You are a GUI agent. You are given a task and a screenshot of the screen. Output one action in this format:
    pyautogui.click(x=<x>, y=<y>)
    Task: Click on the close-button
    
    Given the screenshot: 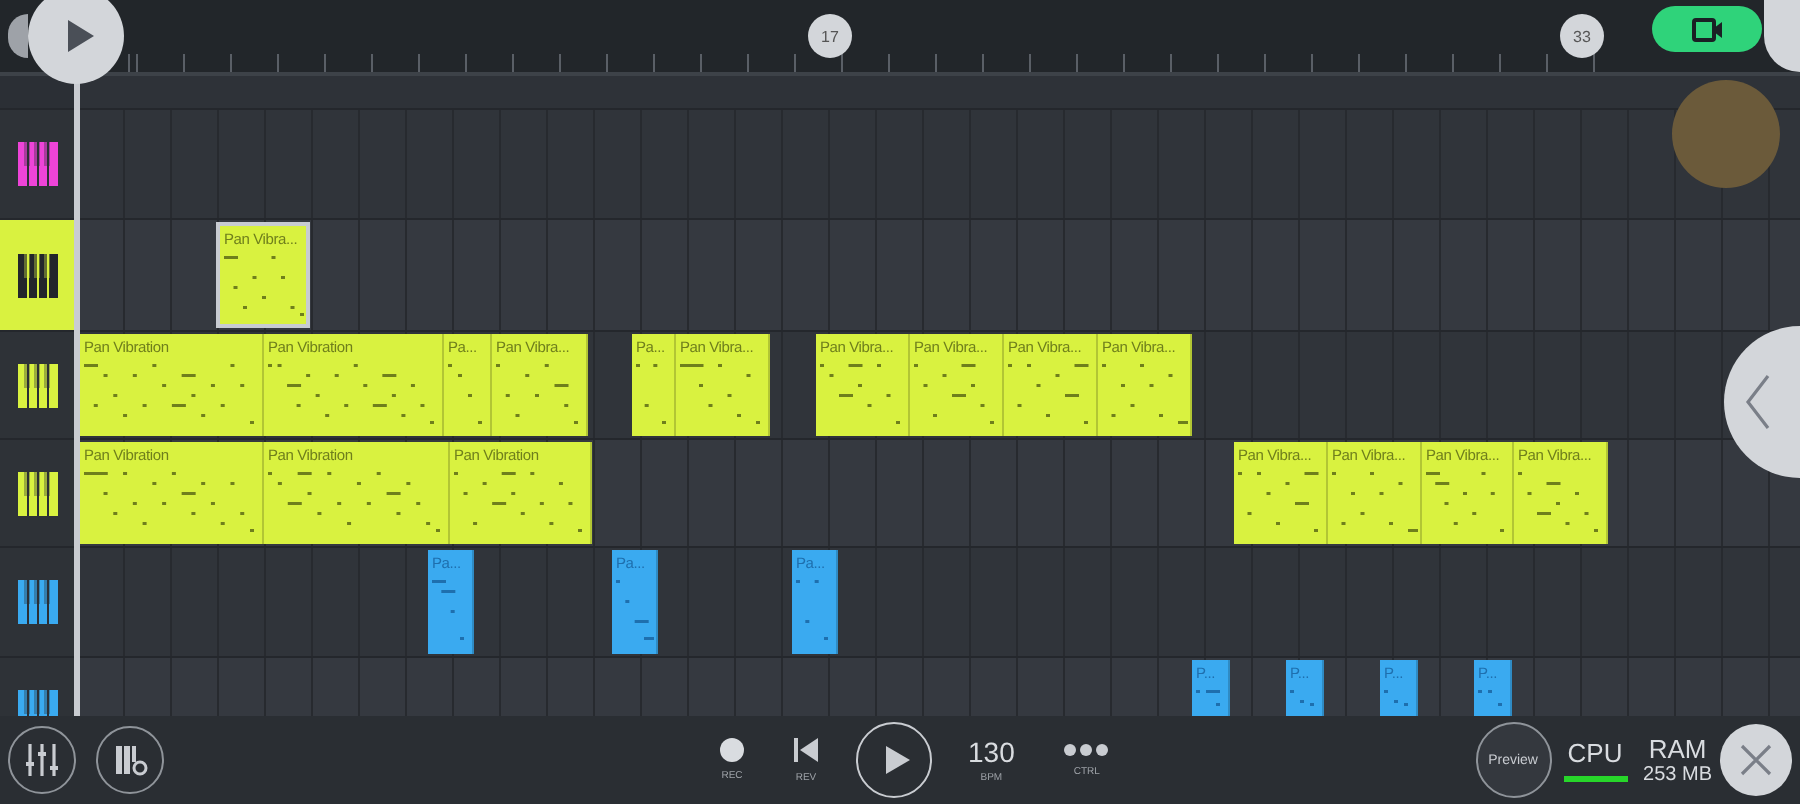 What is the action you would take?
    pyautogui.click(x=1756, y=760)
    